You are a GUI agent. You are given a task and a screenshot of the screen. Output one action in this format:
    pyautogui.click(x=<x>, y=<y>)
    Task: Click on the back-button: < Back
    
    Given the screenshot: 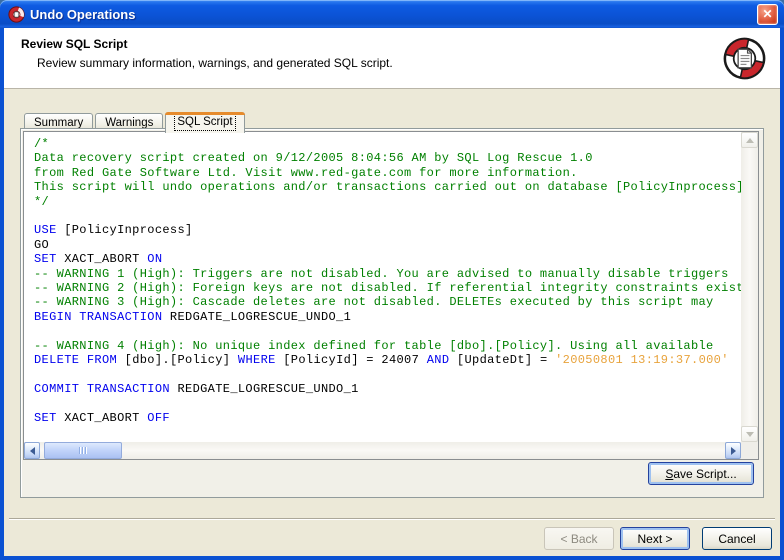 What is the action you would take?
    pyautogui.click(x=579, y=538)
    